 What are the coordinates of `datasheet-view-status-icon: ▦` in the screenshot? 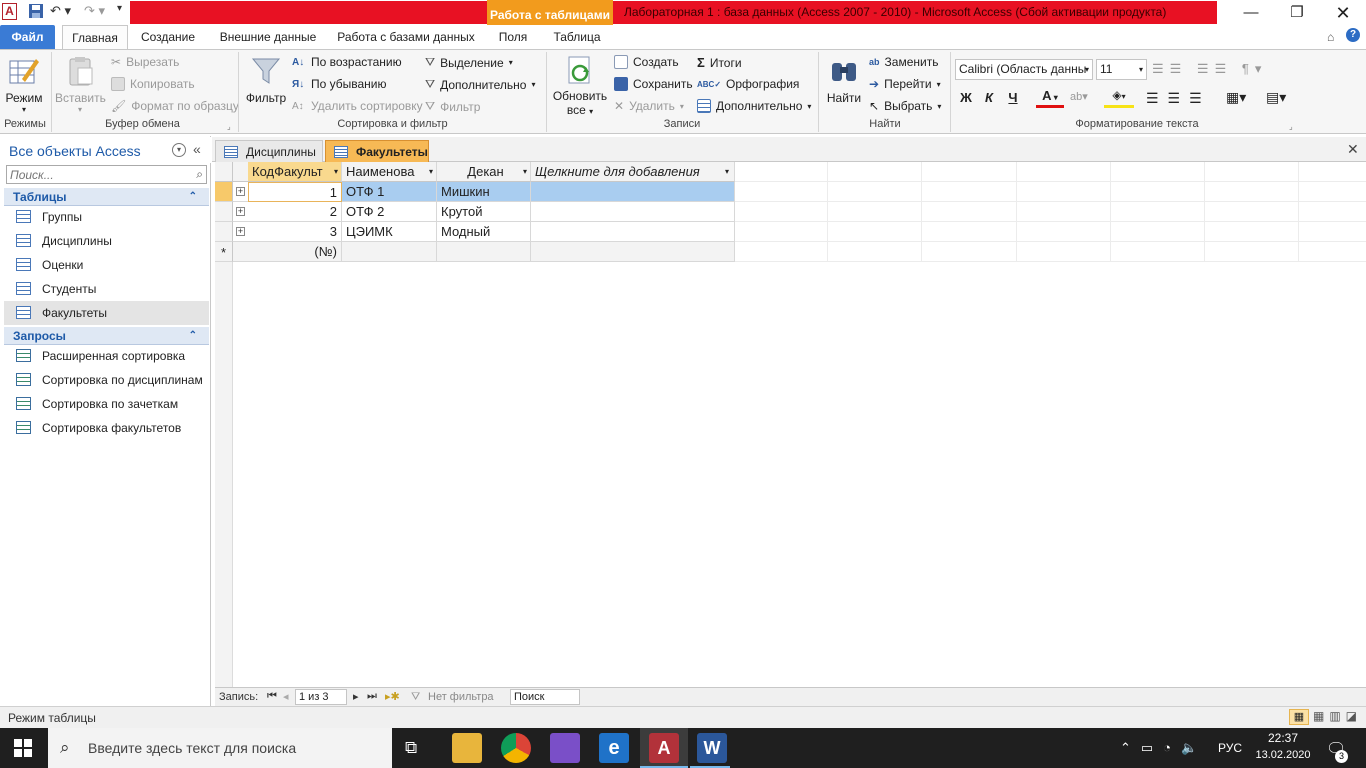 It's located at (1299, 717).